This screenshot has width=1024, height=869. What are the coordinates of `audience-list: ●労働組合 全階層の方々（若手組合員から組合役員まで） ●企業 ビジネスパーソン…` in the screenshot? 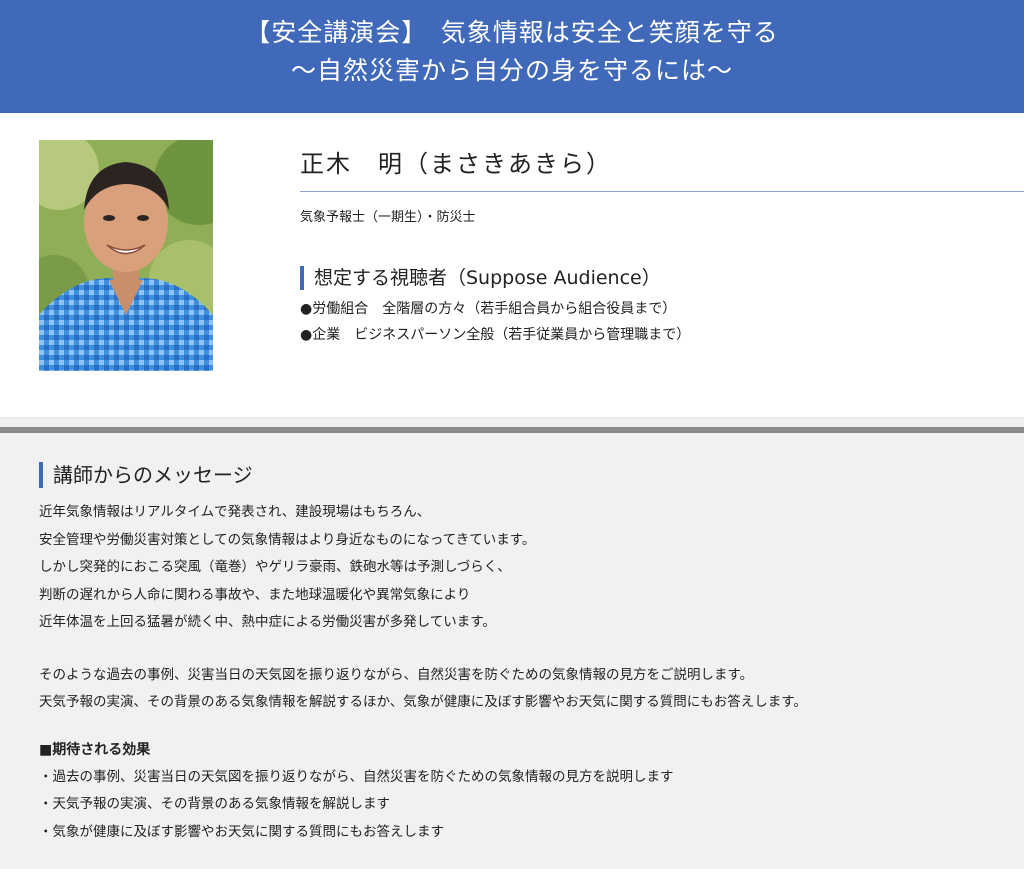 It's located at (662, 322).